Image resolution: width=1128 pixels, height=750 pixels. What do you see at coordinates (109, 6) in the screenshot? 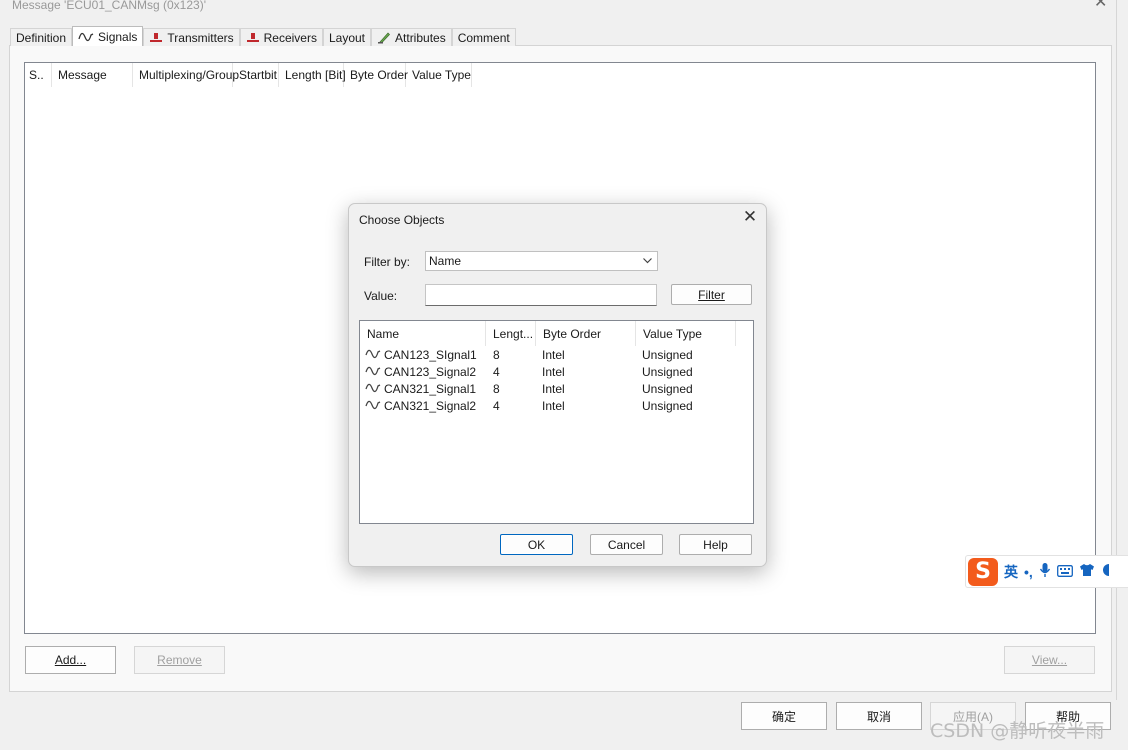
I see `window-title: Message 'ECU01_CANMsg (0x123)'` at bounding box center [109, 6].